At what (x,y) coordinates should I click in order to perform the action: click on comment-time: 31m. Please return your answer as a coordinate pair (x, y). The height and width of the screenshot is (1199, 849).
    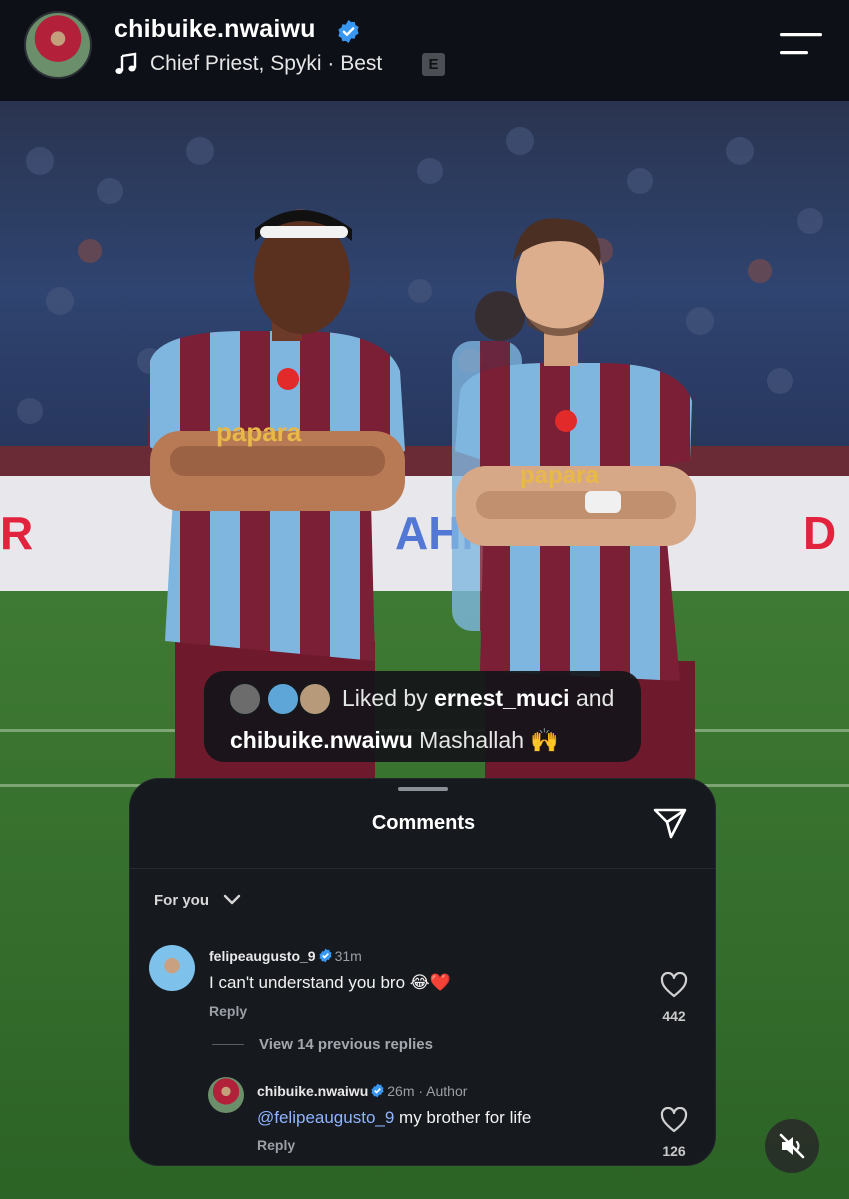
    Looking at the image, I should click on (348, 956).